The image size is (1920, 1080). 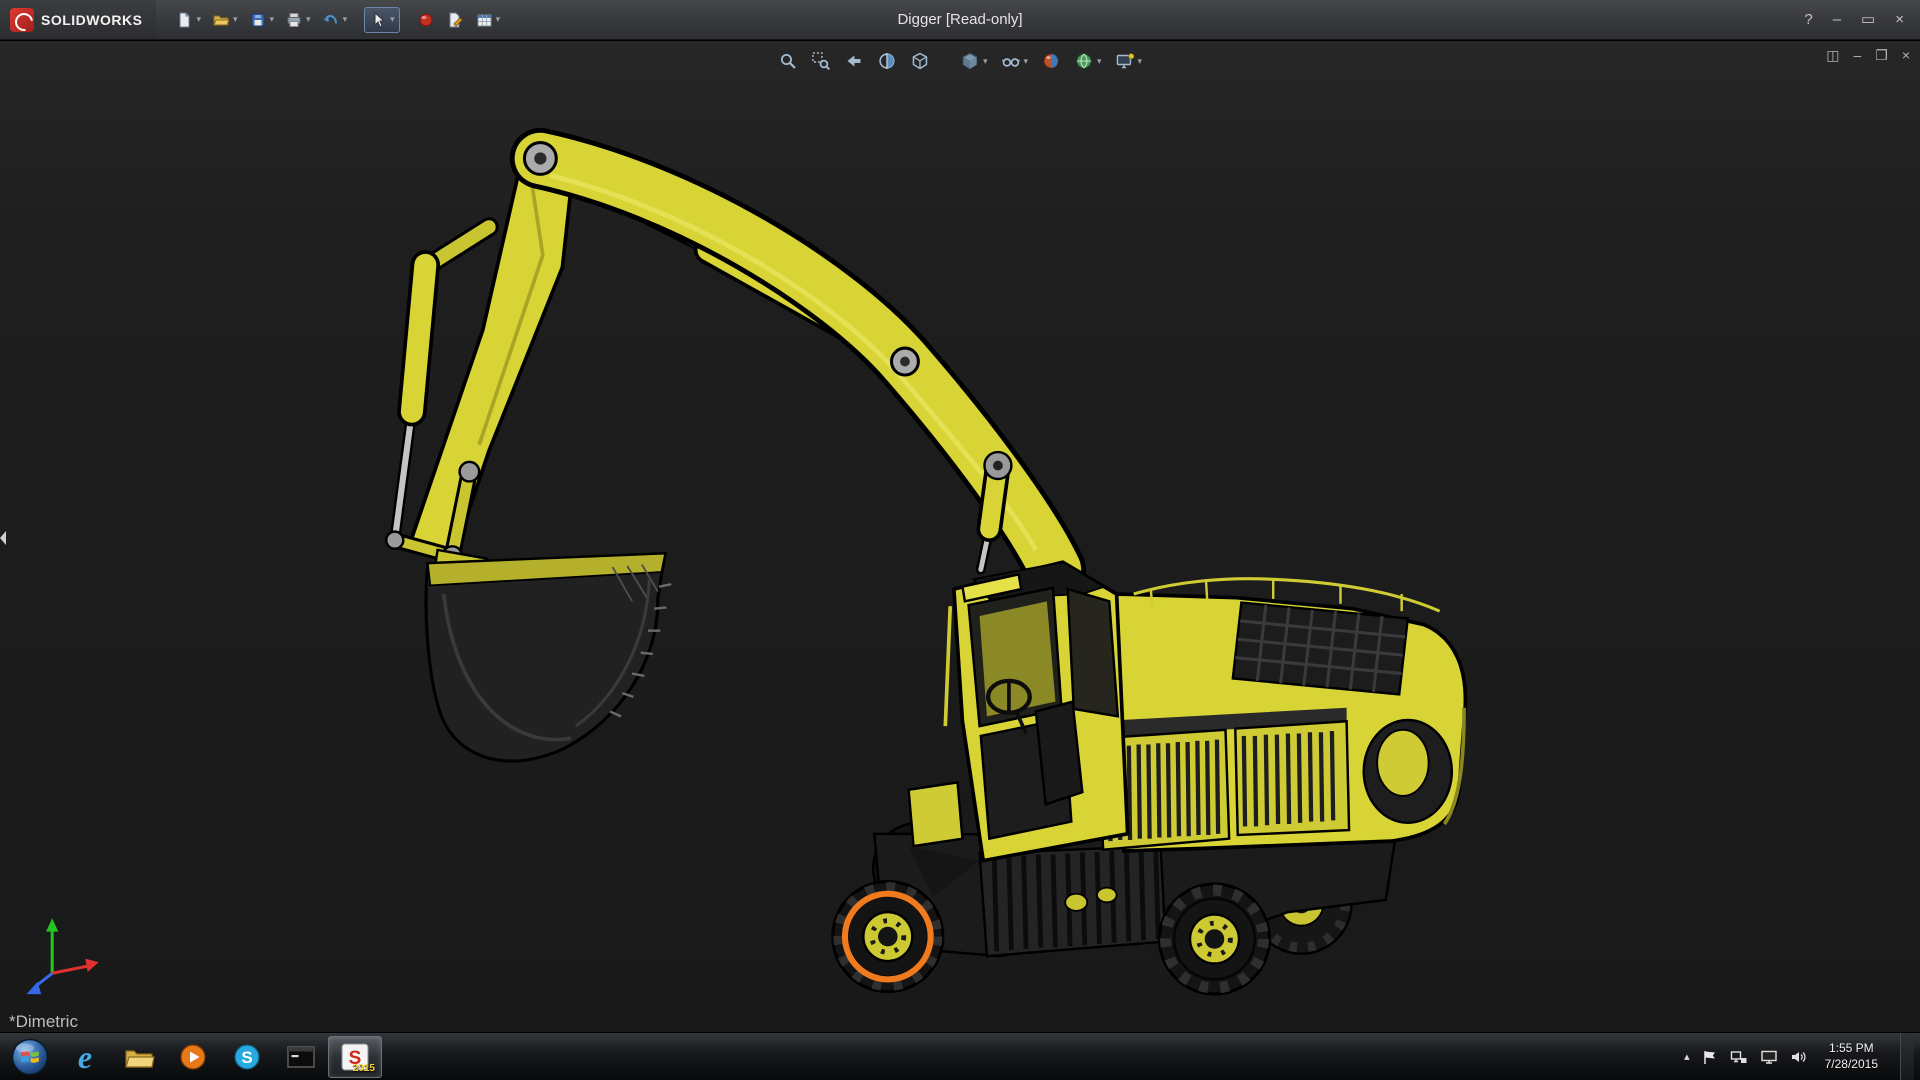 I want to click on rebuild-icon, so click(x=426, y=19).